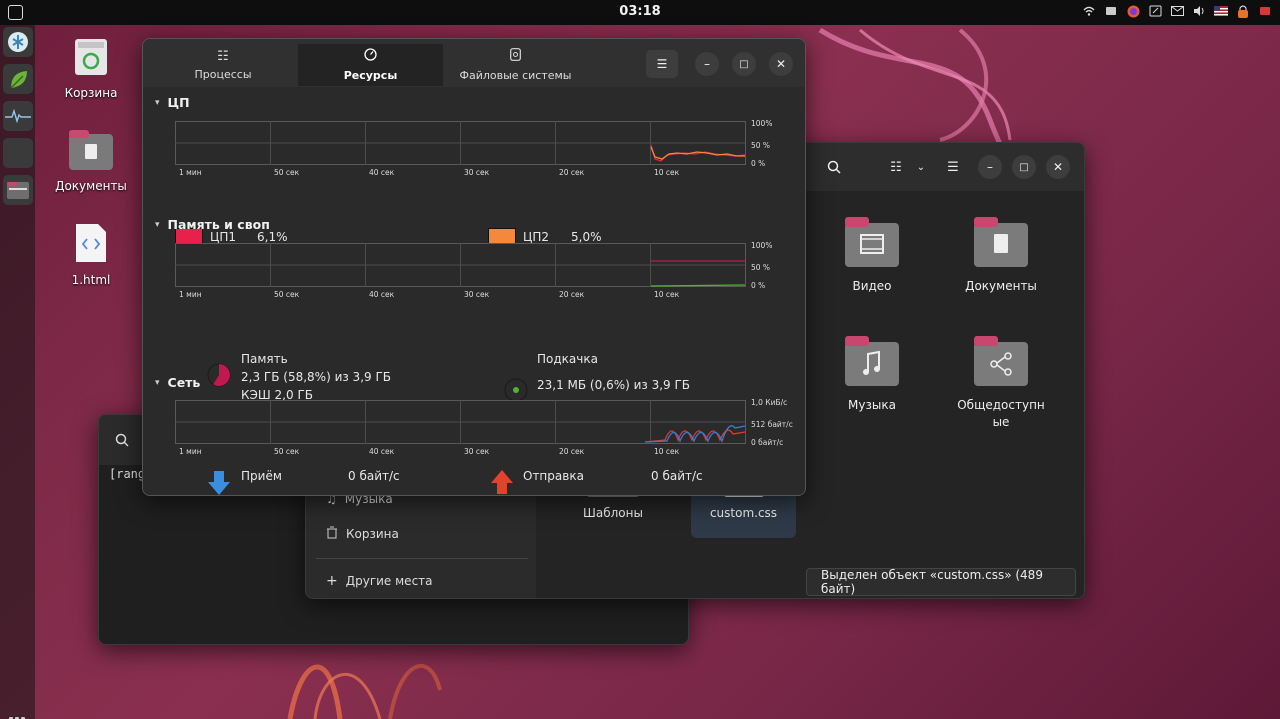 The image size is (1280, 719). I want to click on mem-graph-svg, so click(460, 265).